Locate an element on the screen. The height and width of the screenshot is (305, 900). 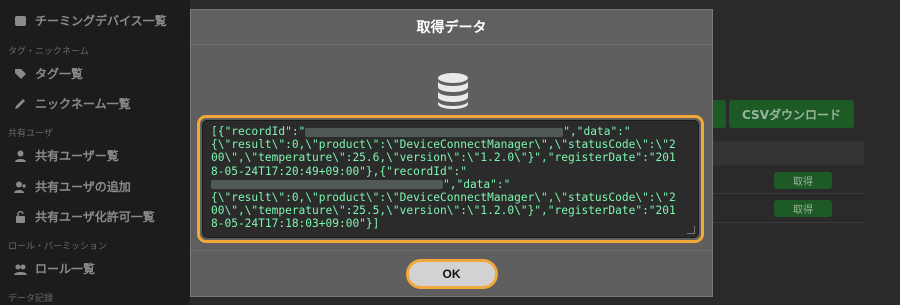
sidebar-item-shared-user-permissions: 共有ユーザ化許可一覧 is located at coordinates (84, 216).